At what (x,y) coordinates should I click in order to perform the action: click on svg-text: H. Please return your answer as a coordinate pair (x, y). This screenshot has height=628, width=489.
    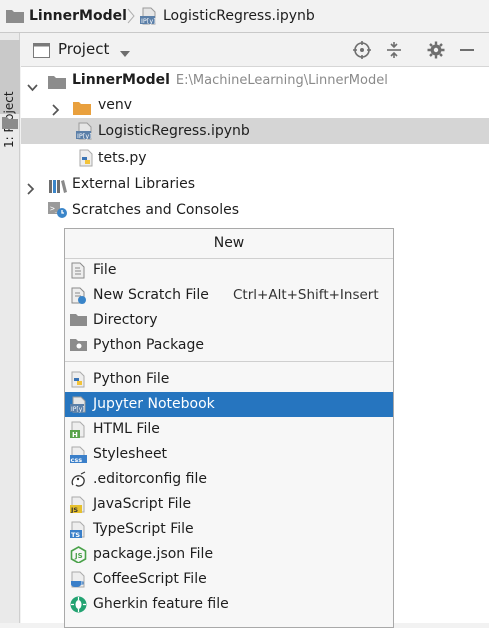
    Looking at the image, I should click on (75, 434).